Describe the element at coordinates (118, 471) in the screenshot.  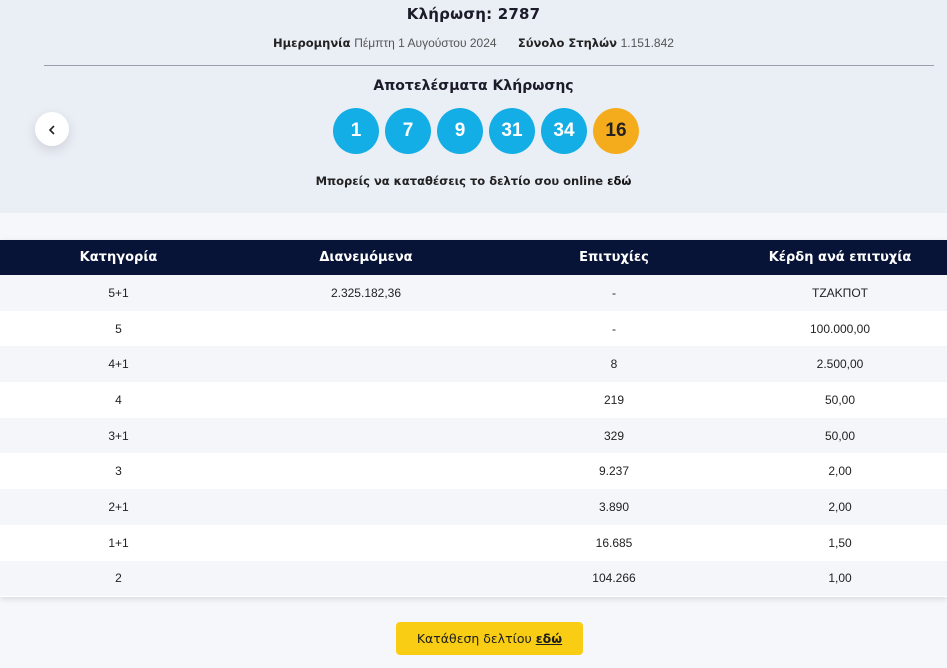
I see `cell-category: 3` at that location.